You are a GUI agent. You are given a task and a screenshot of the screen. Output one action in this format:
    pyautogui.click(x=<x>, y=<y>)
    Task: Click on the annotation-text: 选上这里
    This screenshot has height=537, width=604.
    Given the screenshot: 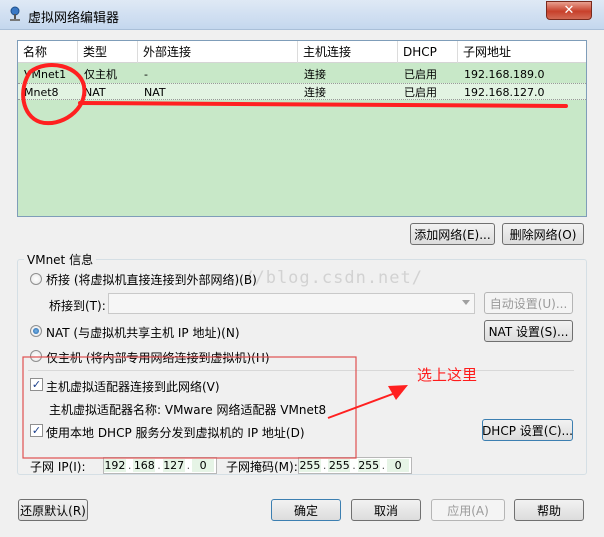 What is the action you would take?
    pyautogui.click(x=447, y=375)
    